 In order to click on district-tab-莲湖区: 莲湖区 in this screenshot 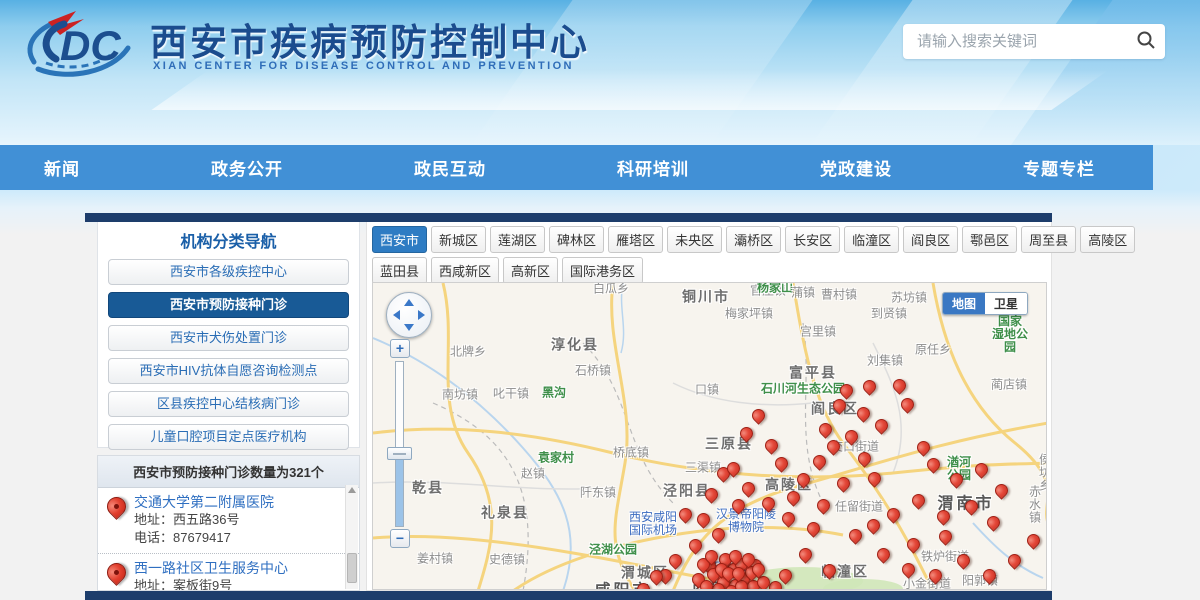, I will do `click(518, 239)`.